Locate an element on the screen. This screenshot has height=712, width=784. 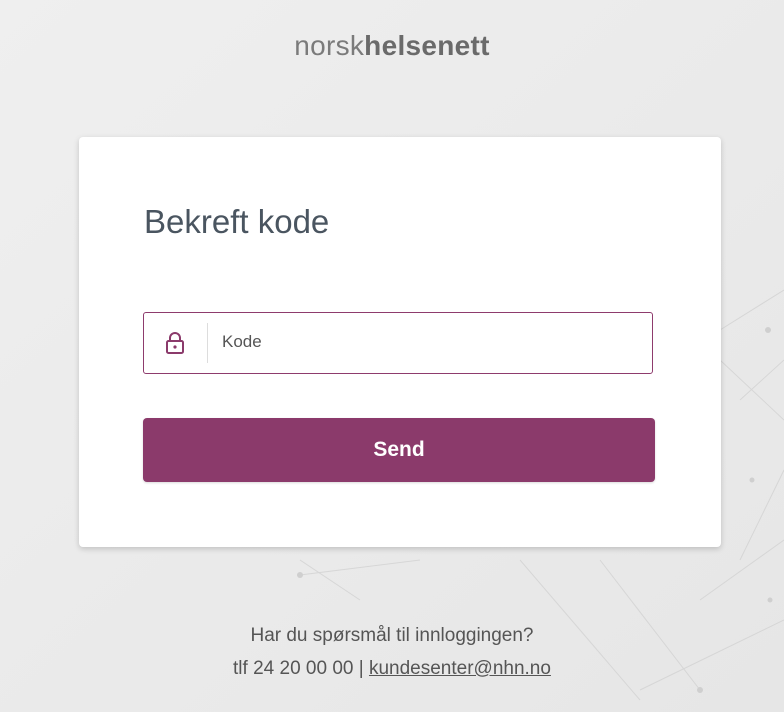
lock-icon is located at coordinates (175, 343).